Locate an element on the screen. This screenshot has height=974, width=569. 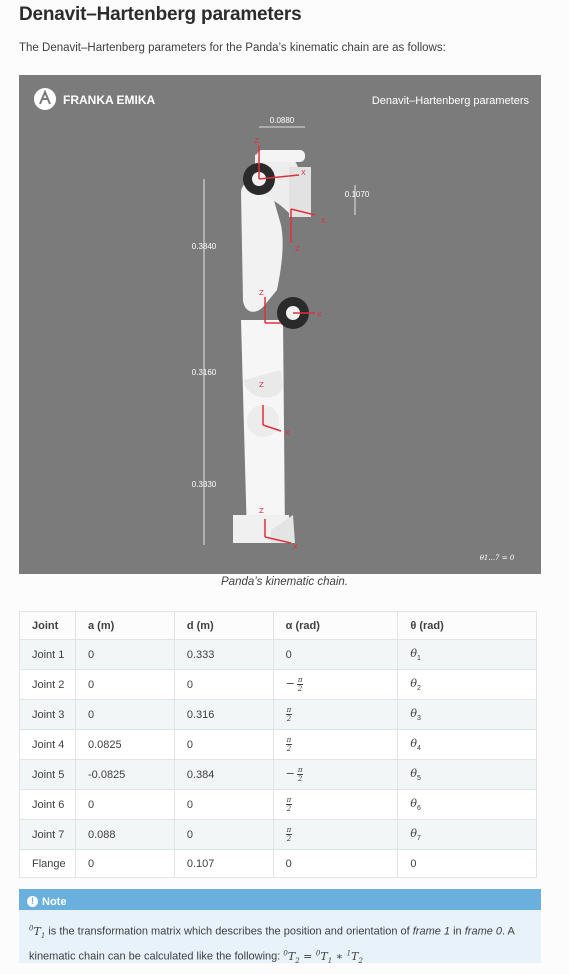
table-row: Joint 5 -0.0825 0.384− π 2 θ5 is located at coordinates (278, 774).